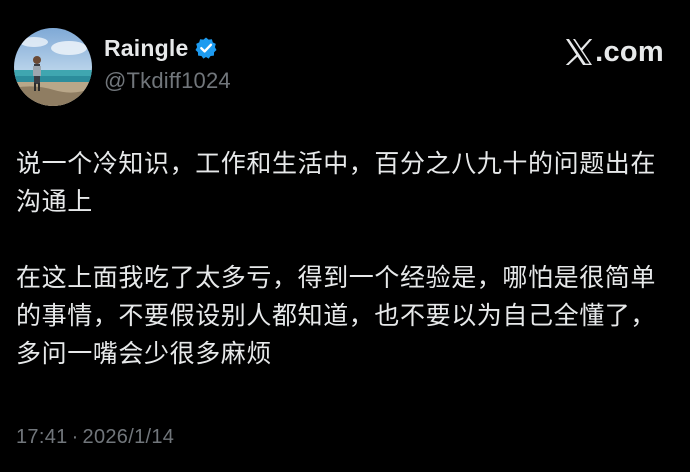  I want to click on x-com-brand: .com, so click(614, 52).